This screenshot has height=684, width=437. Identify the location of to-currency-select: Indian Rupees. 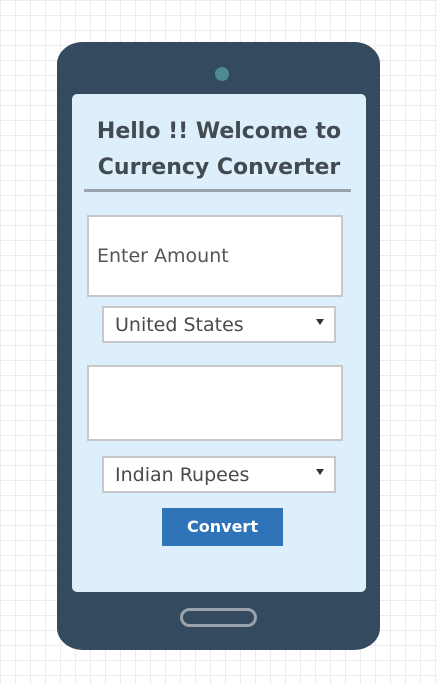
(219, 474).